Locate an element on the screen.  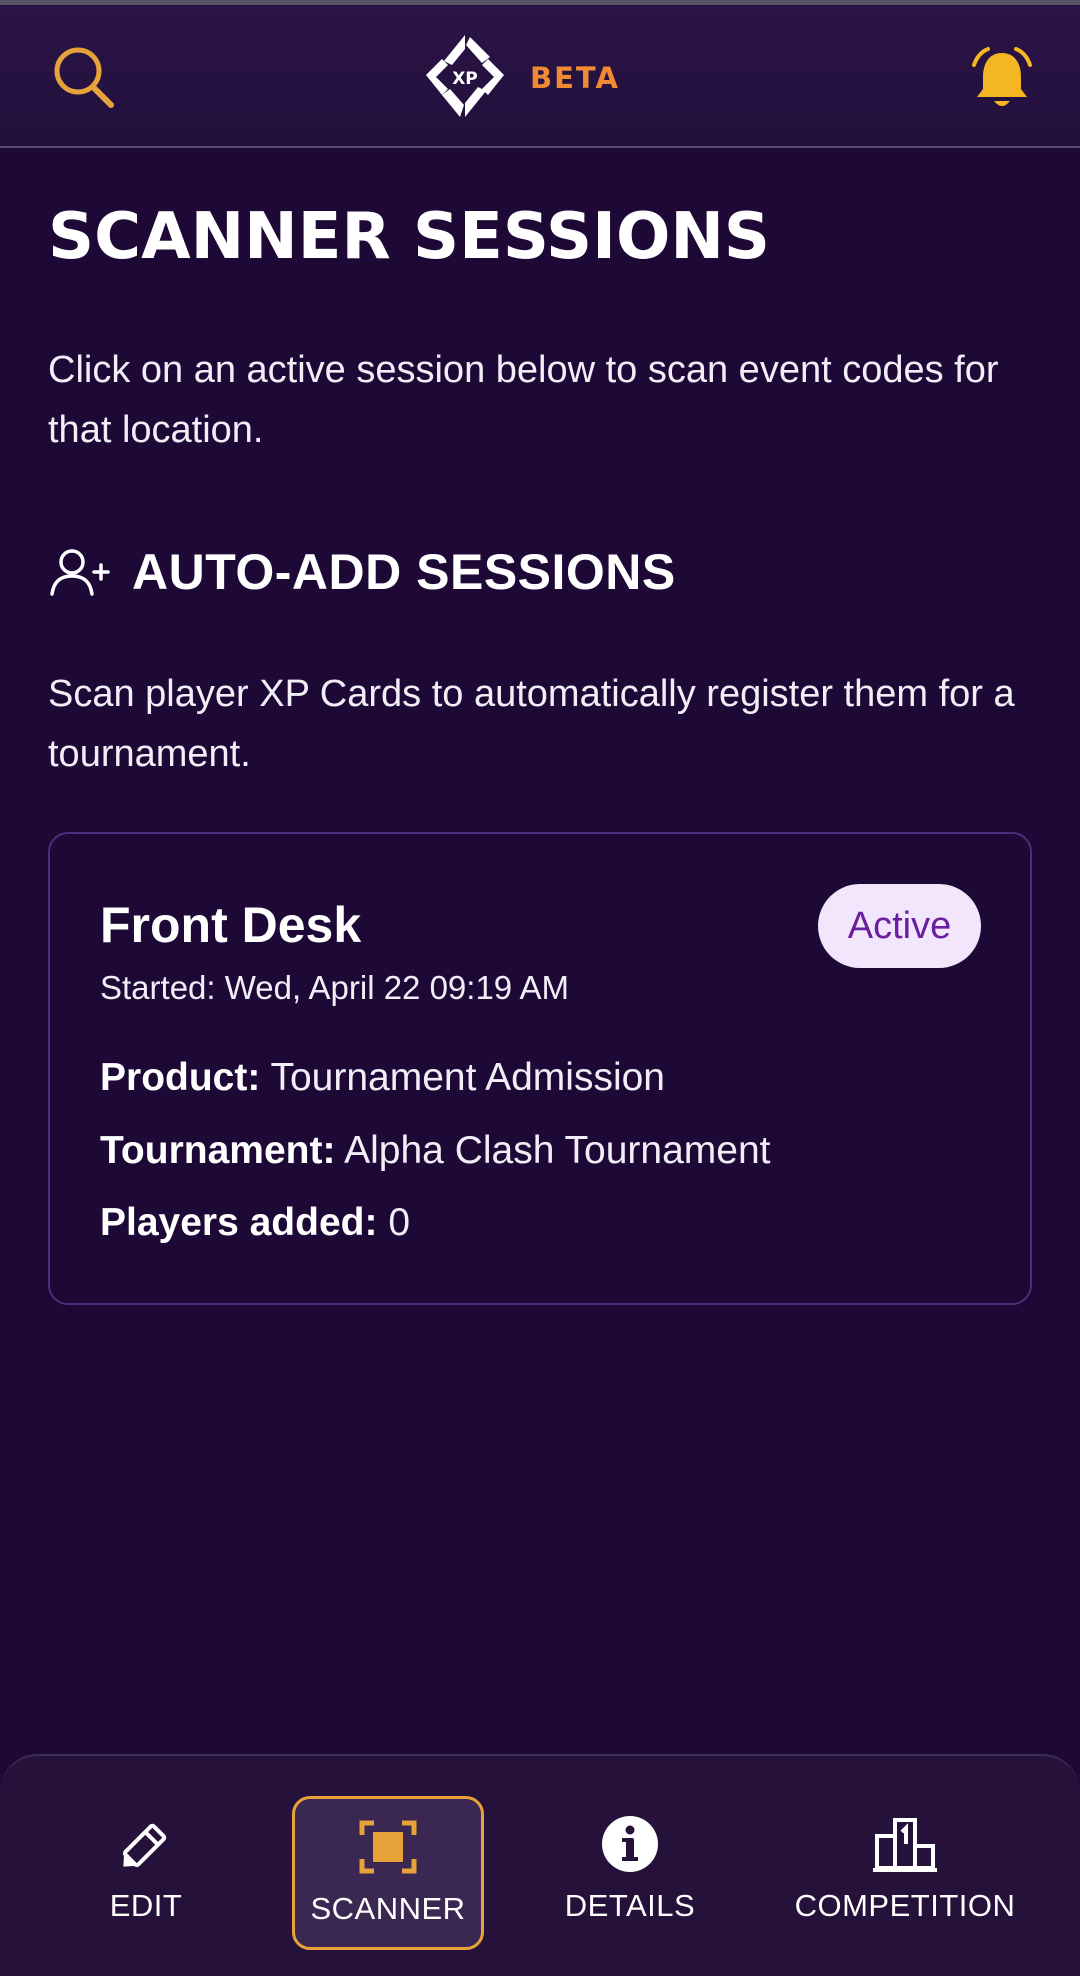
nav-details-label: DETAILS is located at coordinates (630, 1905).